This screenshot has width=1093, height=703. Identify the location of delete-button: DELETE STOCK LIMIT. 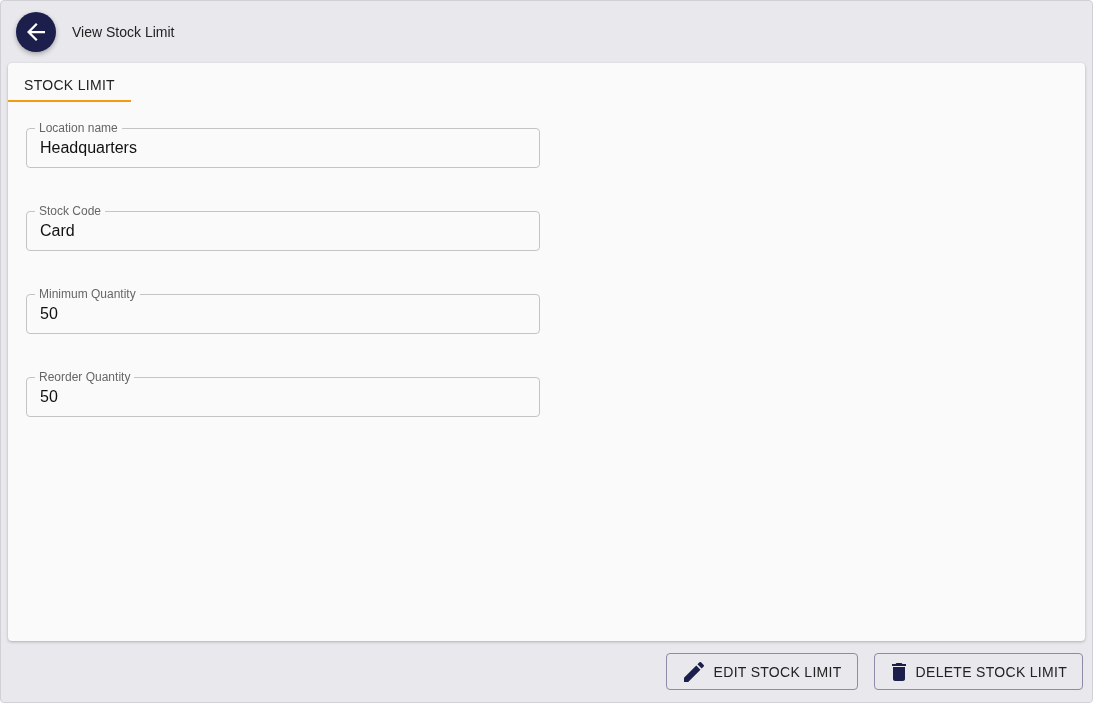
(978, 671).